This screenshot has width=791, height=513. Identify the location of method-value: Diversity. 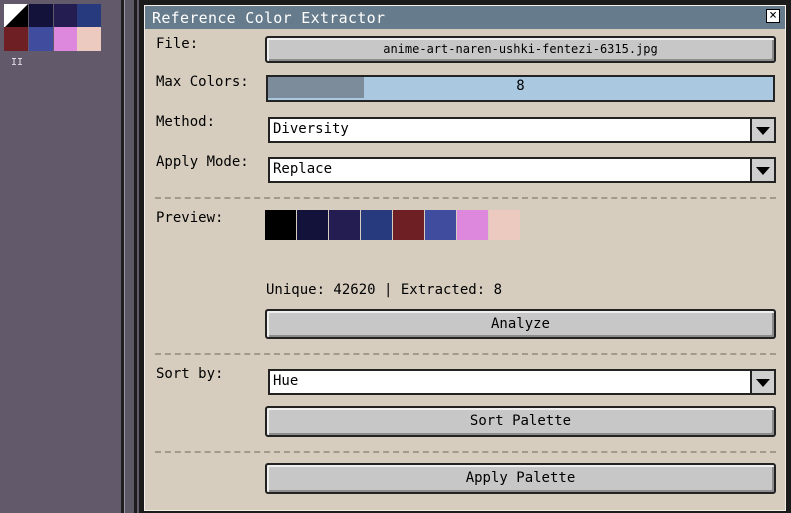
(311, 129).